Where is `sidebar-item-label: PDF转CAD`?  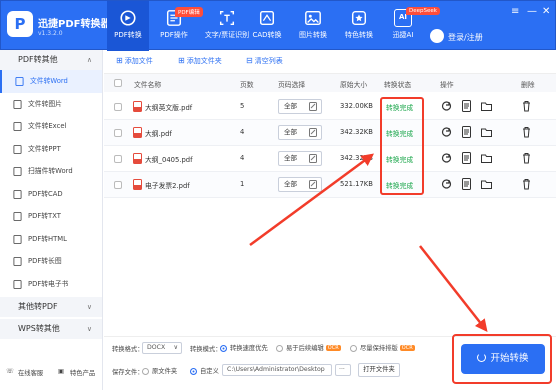
sidebar-item-label: PDF转CAD is located at coordinates (45, 193).